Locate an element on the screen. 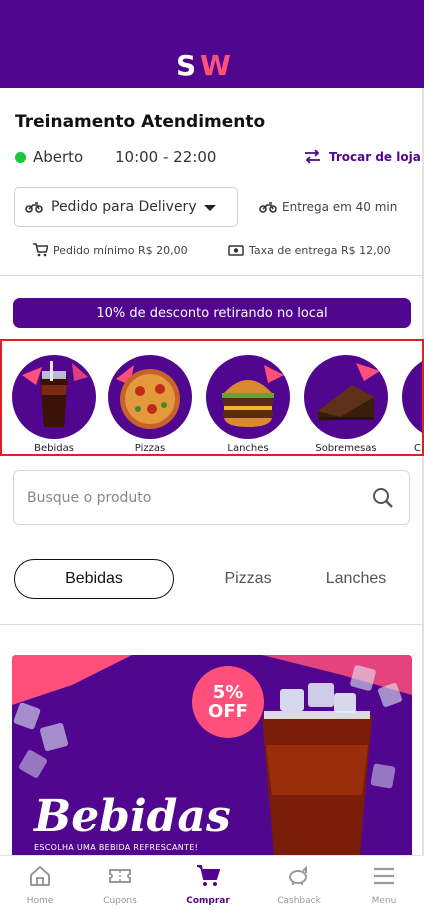 The height and width of the screenshot is (920, 424). soda-glass-icon is located at coordinates (54, 397).